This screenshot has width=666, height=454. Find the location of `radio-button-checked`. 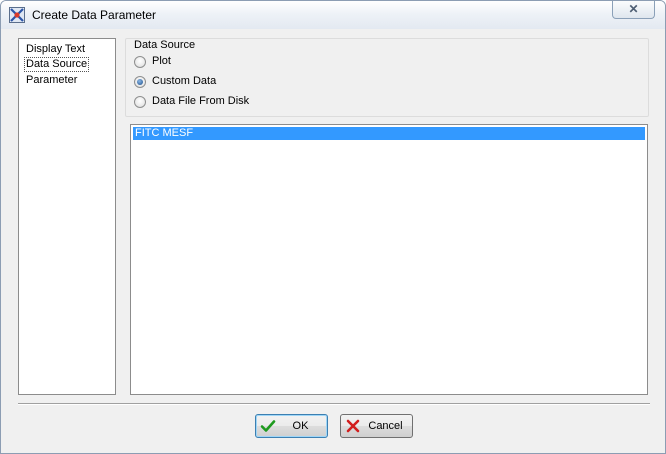

radio-button-checked is located at coordinates (140, 82).